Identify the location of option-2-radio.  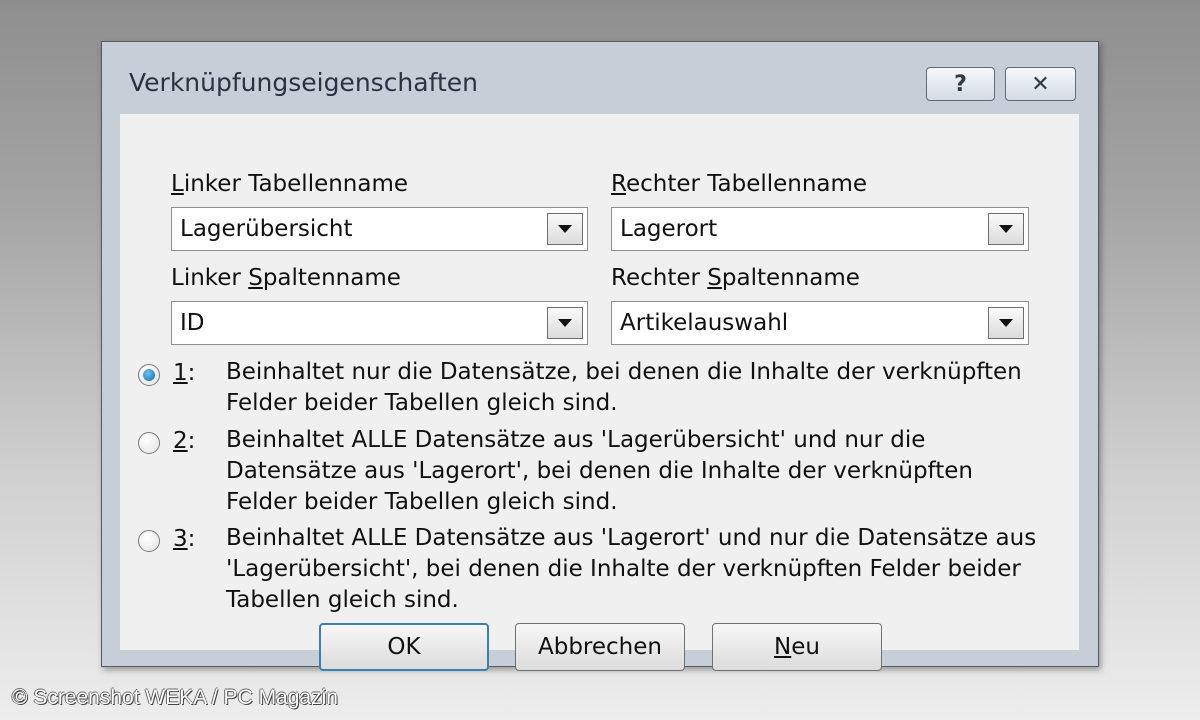
(149, 443).